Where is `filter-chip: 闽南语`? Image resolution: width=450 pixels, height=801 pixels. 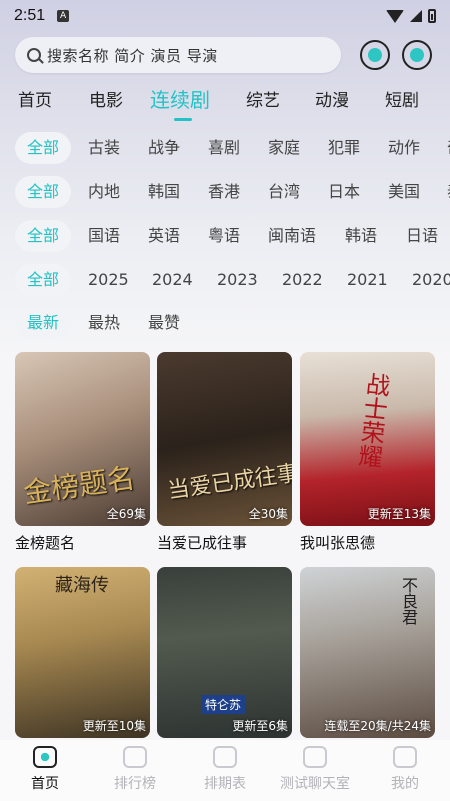 filter-chip: 闽南语 is located at coordinates (292, 236).